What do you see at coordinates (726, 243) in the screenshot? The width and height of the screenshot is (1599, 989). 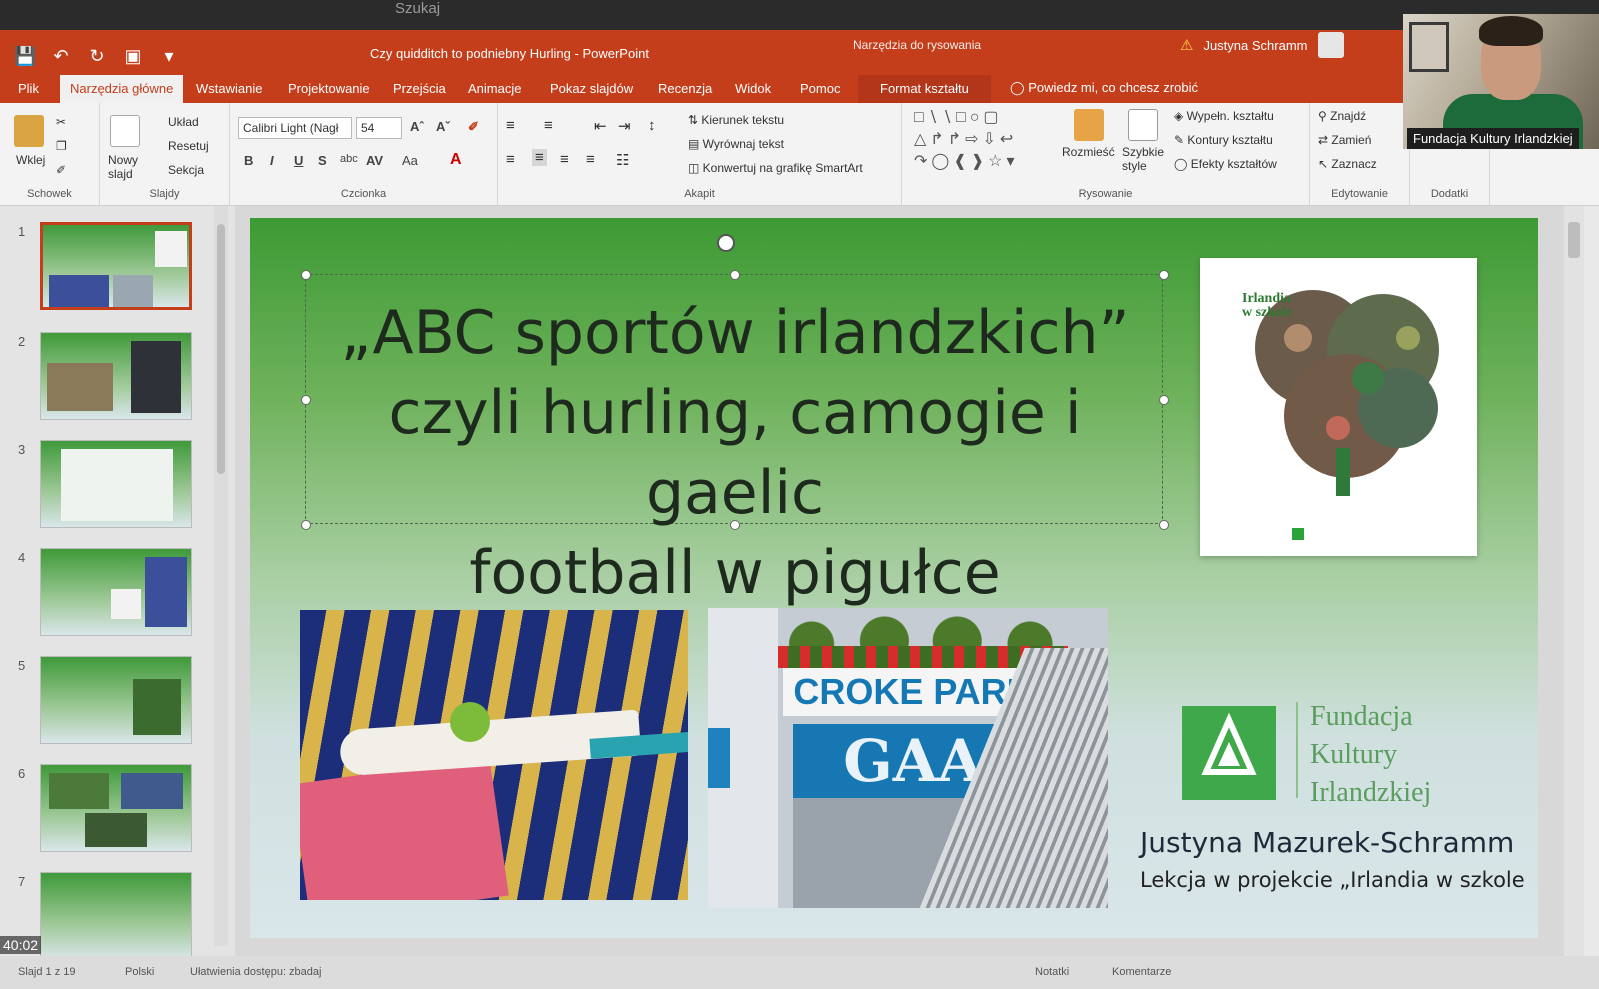 I see `rotate-handle-icon` at bounding box center [726, 243].